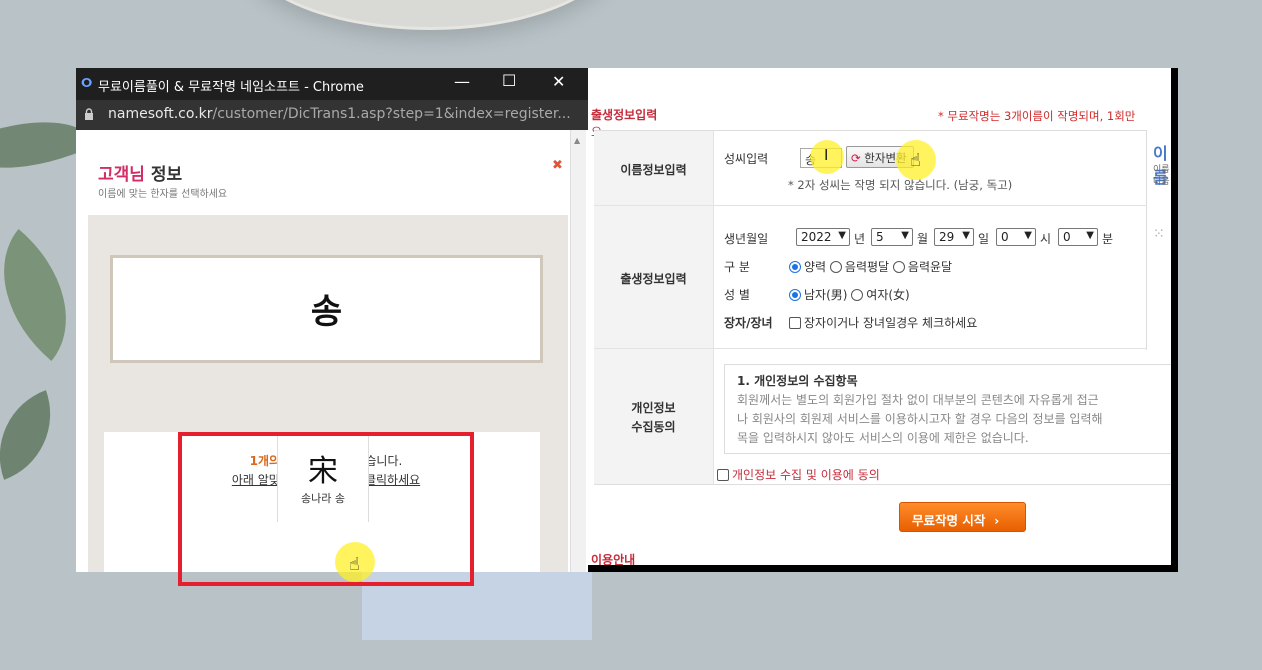 The width and height of the screenshot is (1262, 670). What do you see at coordinates (654, 168) in the screenshot?
I see `name-section-label: 이름정보입력` at bounding box center [654, 168].